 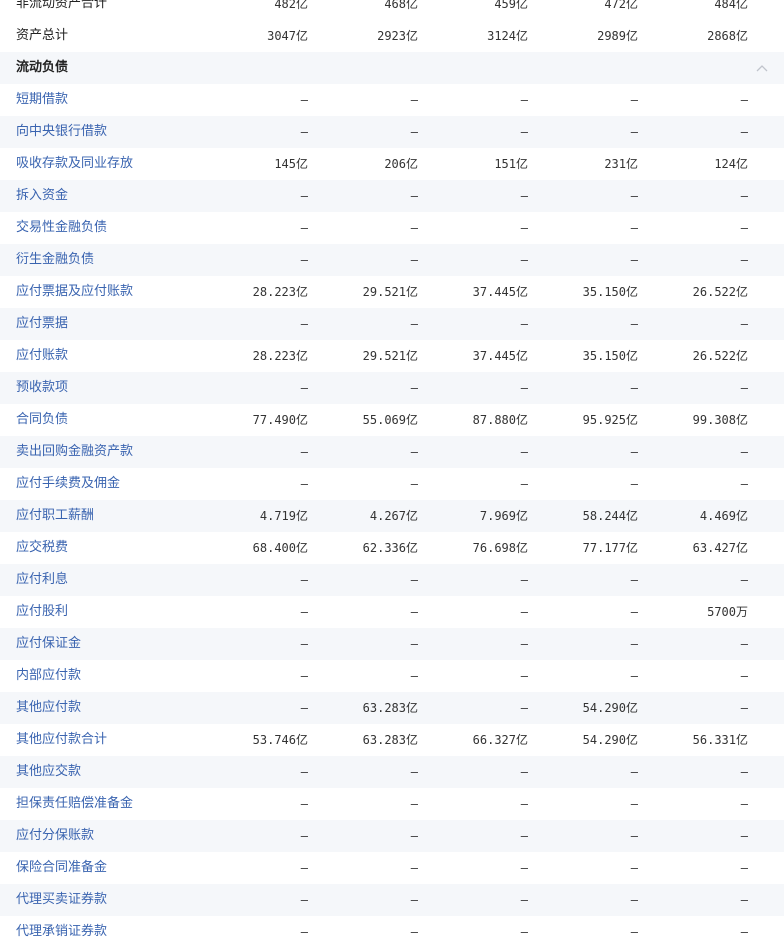 What do you see at coordinates (401, 5) in the screenshot?
I see `cell-value: 468亿` at bounding box center [401, 5].